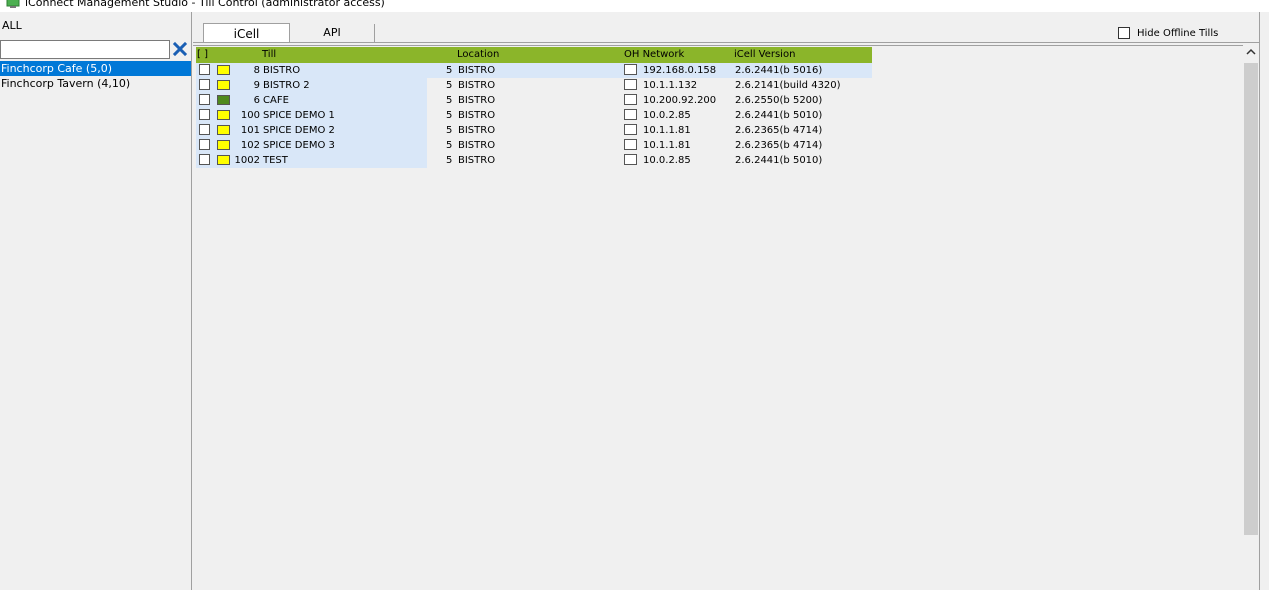  Describe the element at coordinates (282, 70) in the screenshot. I see `till-name: BISTRO` at that location.